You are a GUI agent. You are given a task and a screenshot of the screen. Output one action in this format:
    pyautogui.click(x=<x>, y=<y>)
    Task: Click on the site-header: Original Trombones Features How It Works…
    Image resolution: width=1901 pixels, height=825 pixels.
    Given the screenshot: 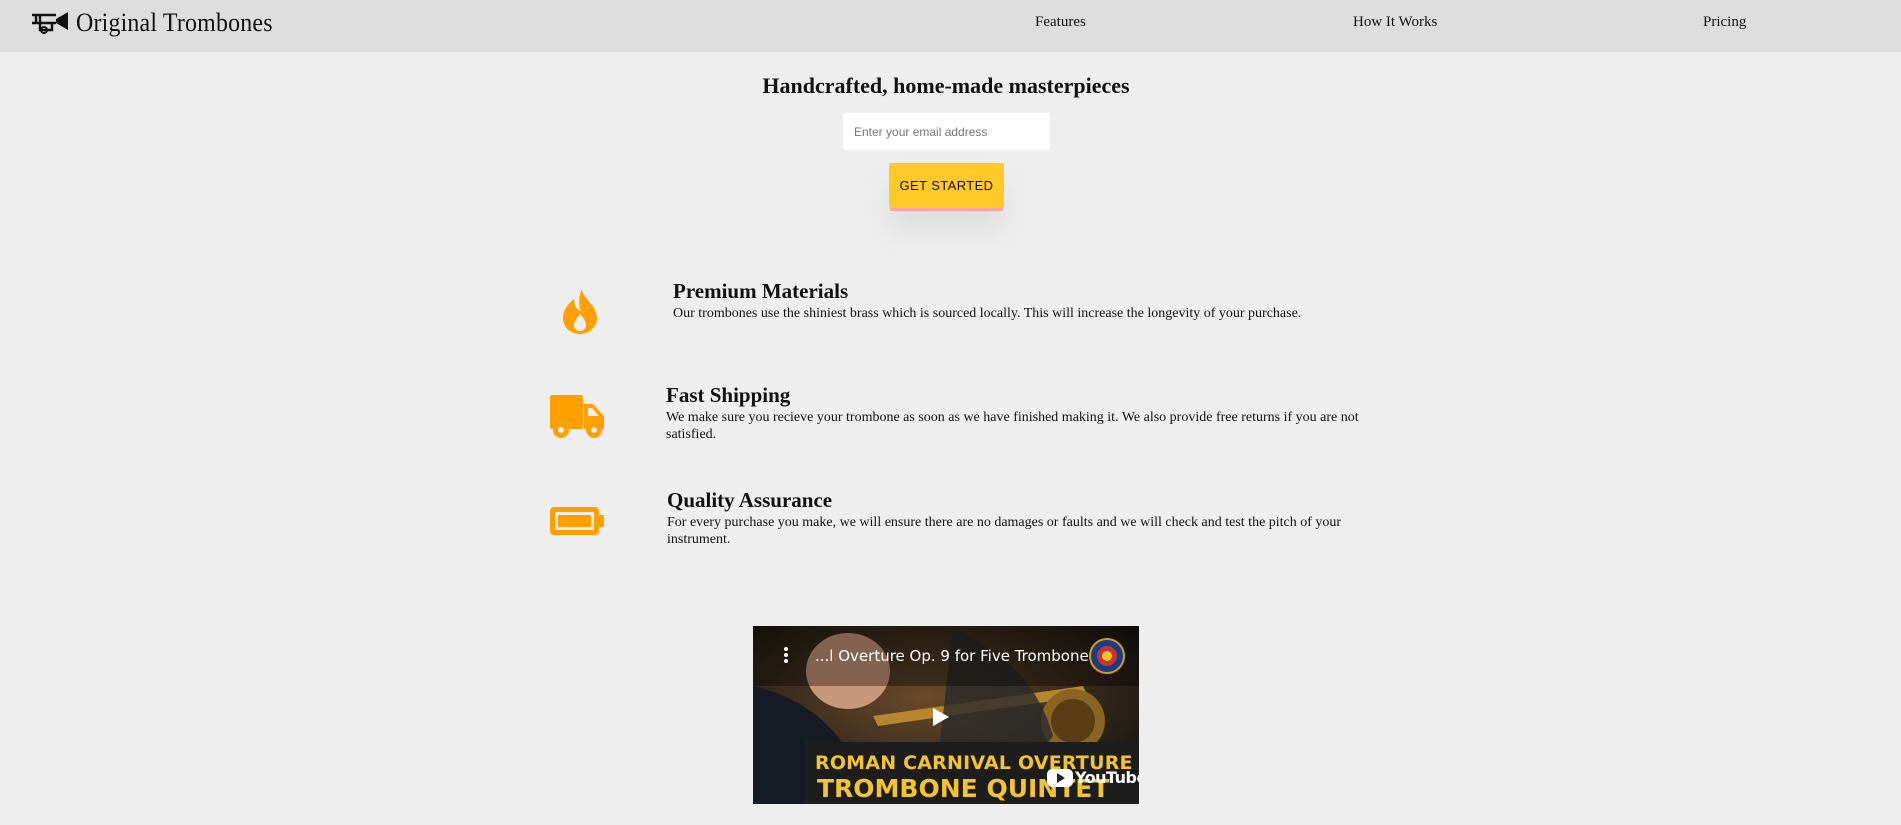 What is the action you would take?
    pyautogui.click(x=950, y=26)
    